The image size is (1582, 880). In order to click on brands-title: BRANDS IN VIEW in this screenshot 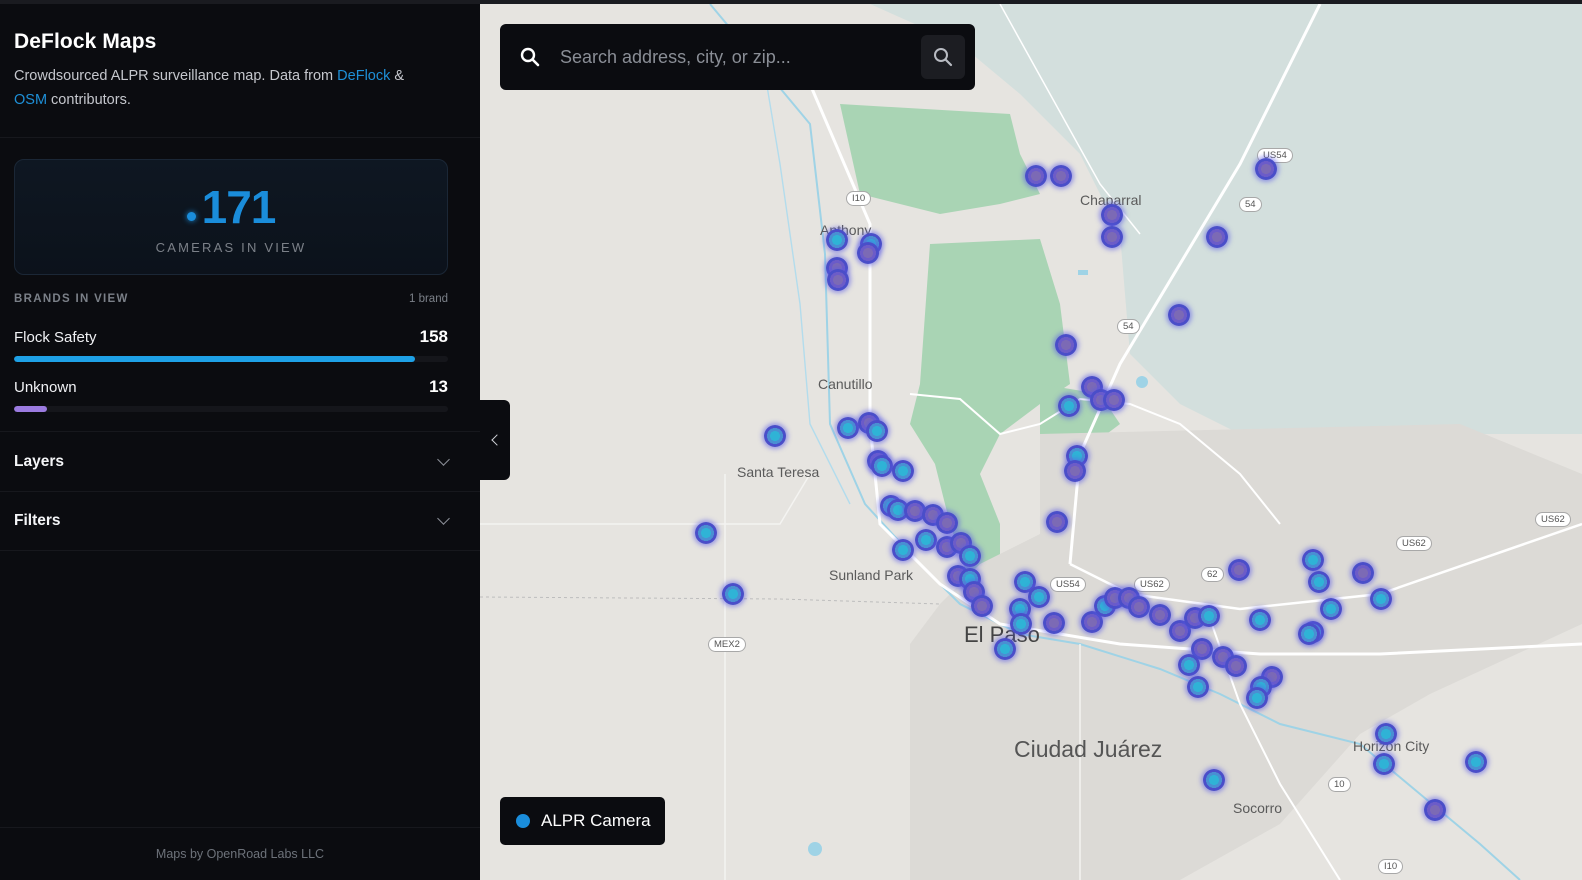, I will do `click(71, 299)`.